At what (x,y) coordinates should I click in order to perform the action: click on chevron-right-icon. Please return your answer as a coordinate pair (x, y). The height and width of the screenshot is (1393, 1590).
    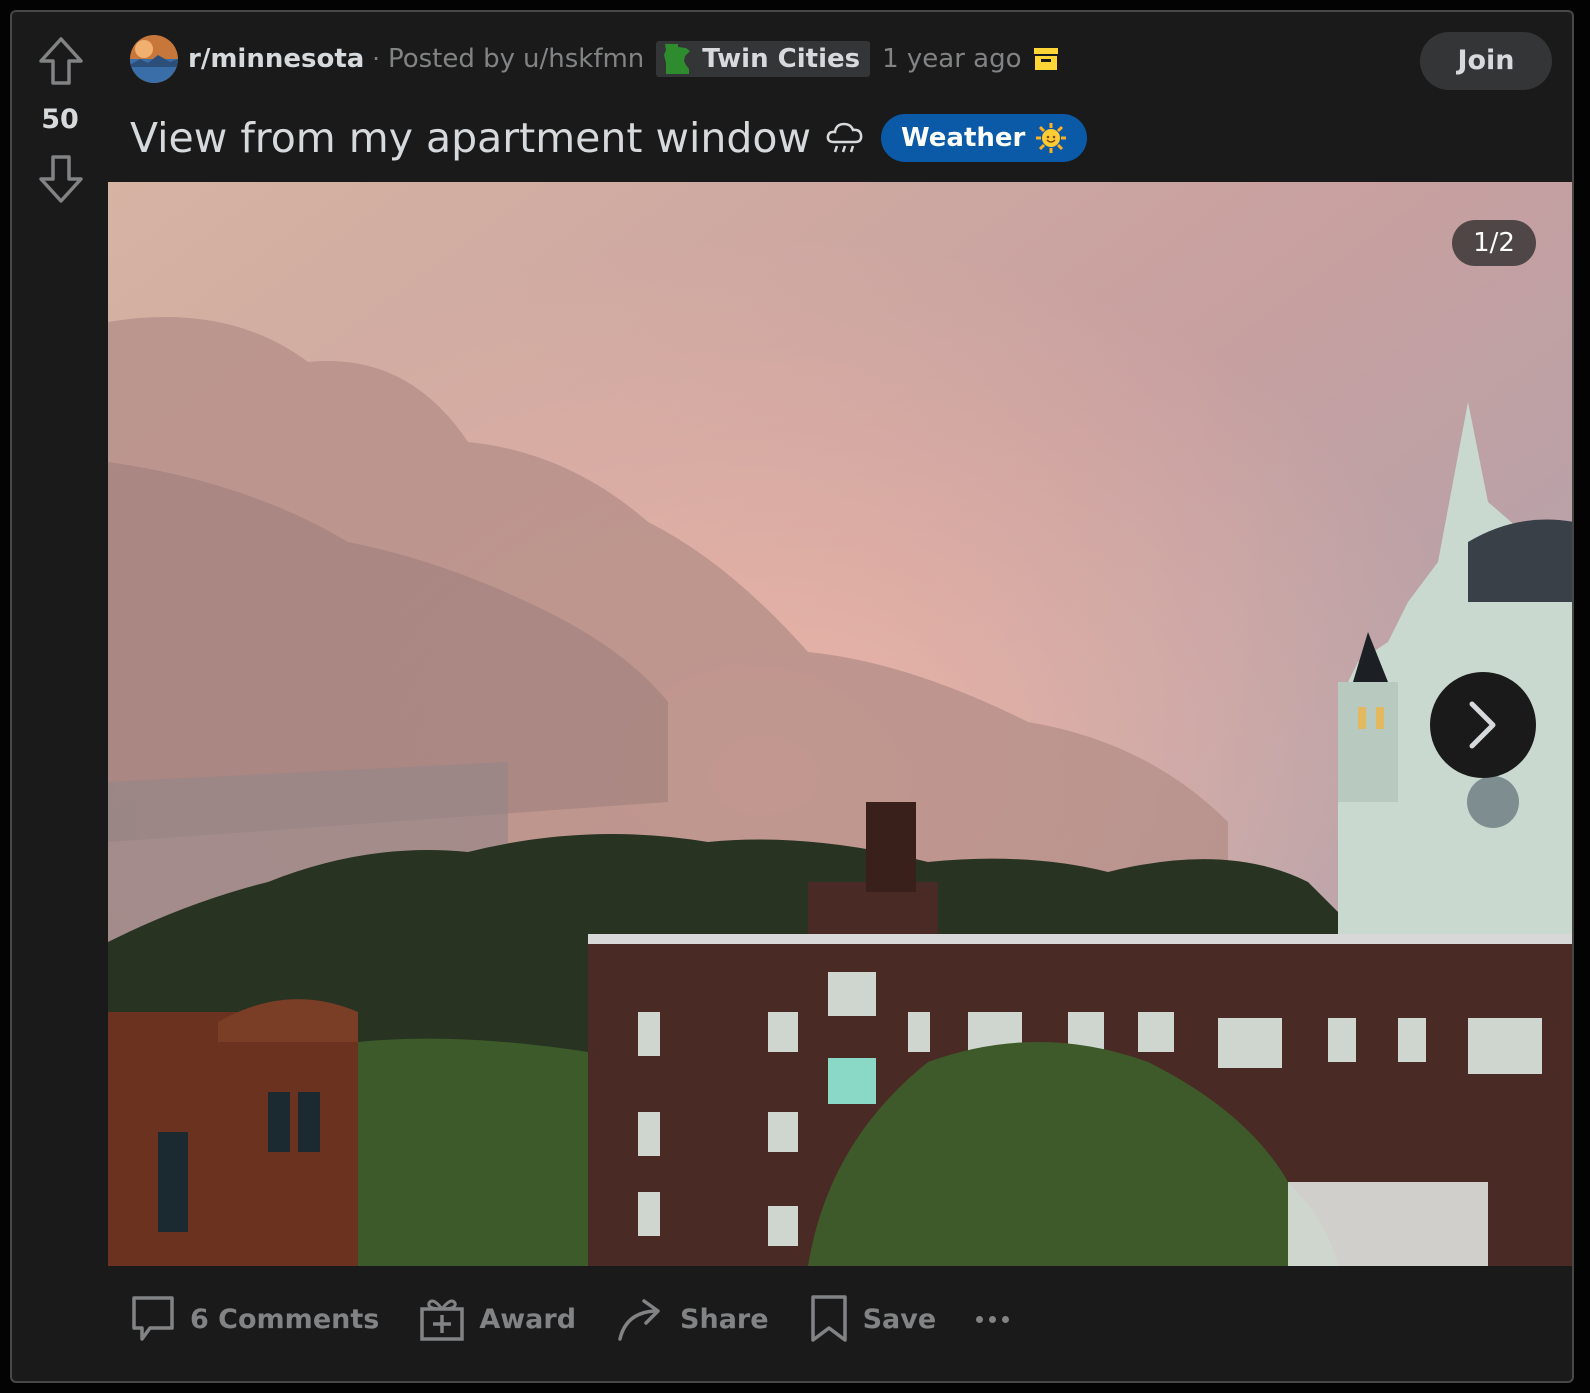
    Looking at the image, I should click on (1482, 725).